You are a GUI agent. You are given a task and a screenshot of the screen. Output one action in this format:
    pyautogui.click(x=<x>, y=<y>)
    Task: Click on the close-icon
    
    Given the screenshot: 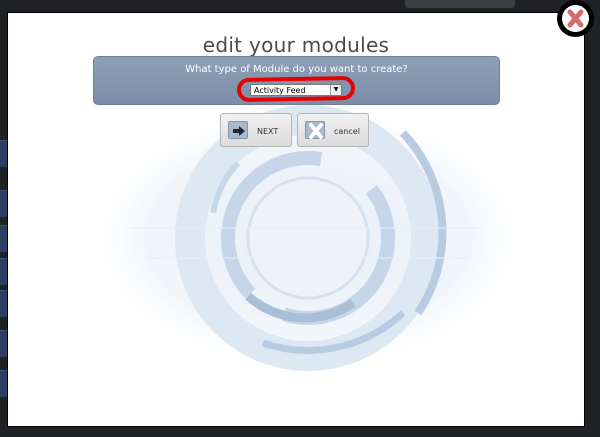 What is the action you would take?
    pyautogui.click(x=575, y=18)
    